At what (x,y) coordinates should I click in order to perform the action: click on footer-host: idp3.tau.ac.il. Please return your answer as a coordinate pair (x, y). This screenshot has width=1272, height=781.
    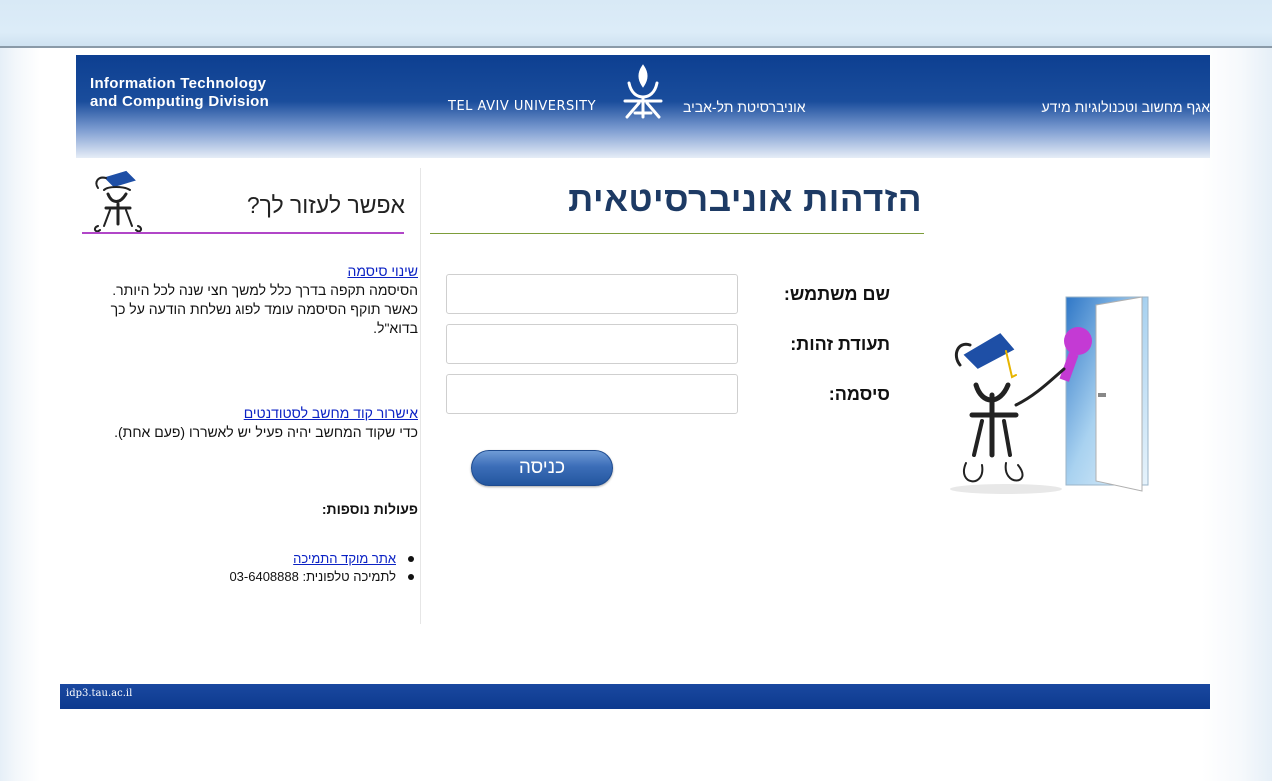
    Looking at the image, I should click on (99, 693).